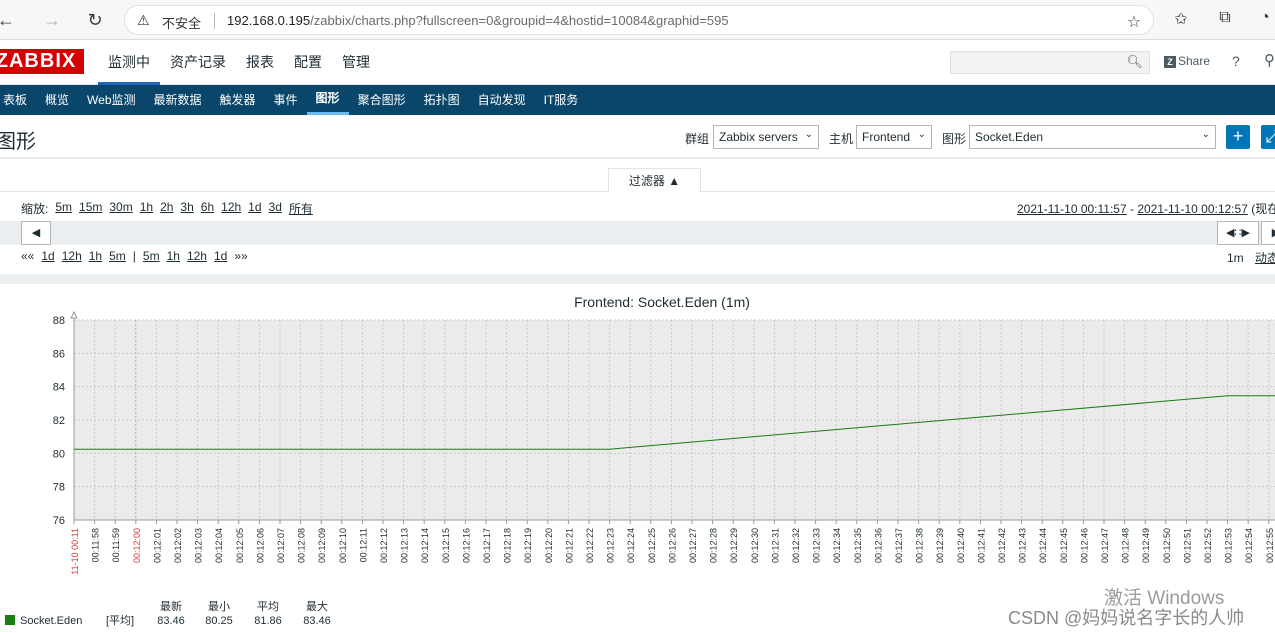  Describe the element at coordinates (382, 100) in the screenshot. I see `subnav-screens: 聚合图形` at that location.